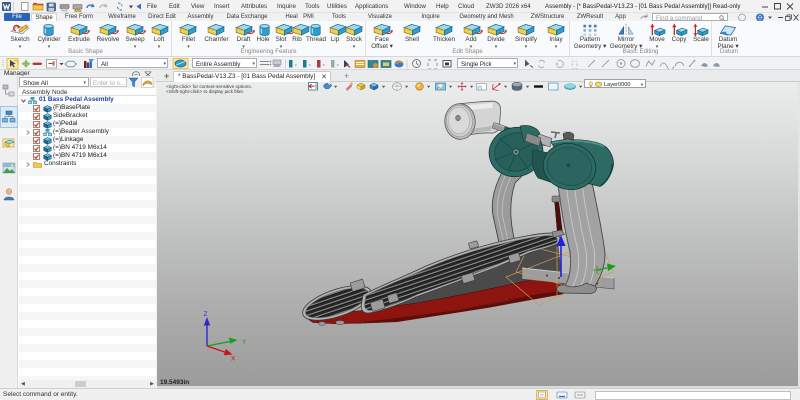 Image resolution: width=800 pixels, height=400 pixels. What do you see at coordinates (206, 314) in the screenshot?
I see `svg-text: Z` at bounding box center [206, 314].